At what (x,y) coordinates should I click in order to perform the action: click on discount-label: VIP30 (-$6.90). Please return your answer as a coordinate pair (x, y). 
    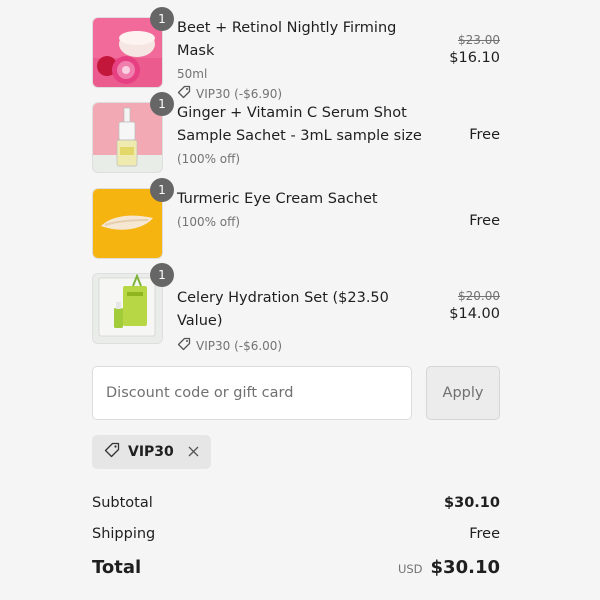
    Looking at the image, I should click on (239, 93).